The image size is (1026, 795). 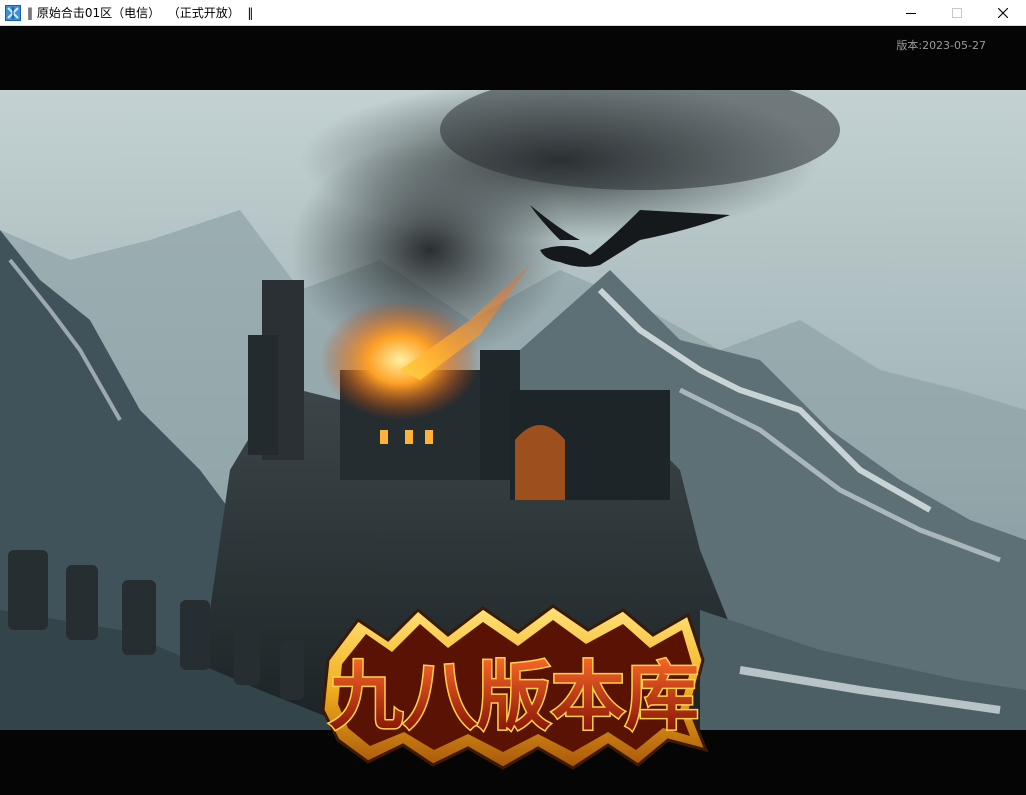 I want to click on logo-text: 九八版本库, so click(x=514, y=697).